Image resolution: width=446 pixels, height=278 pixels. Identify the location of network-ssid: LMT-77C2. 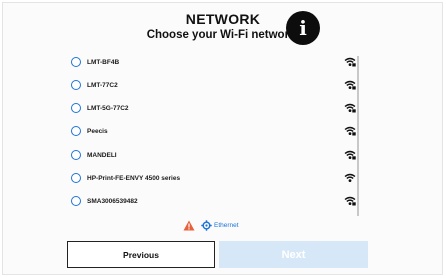
(102, 85).